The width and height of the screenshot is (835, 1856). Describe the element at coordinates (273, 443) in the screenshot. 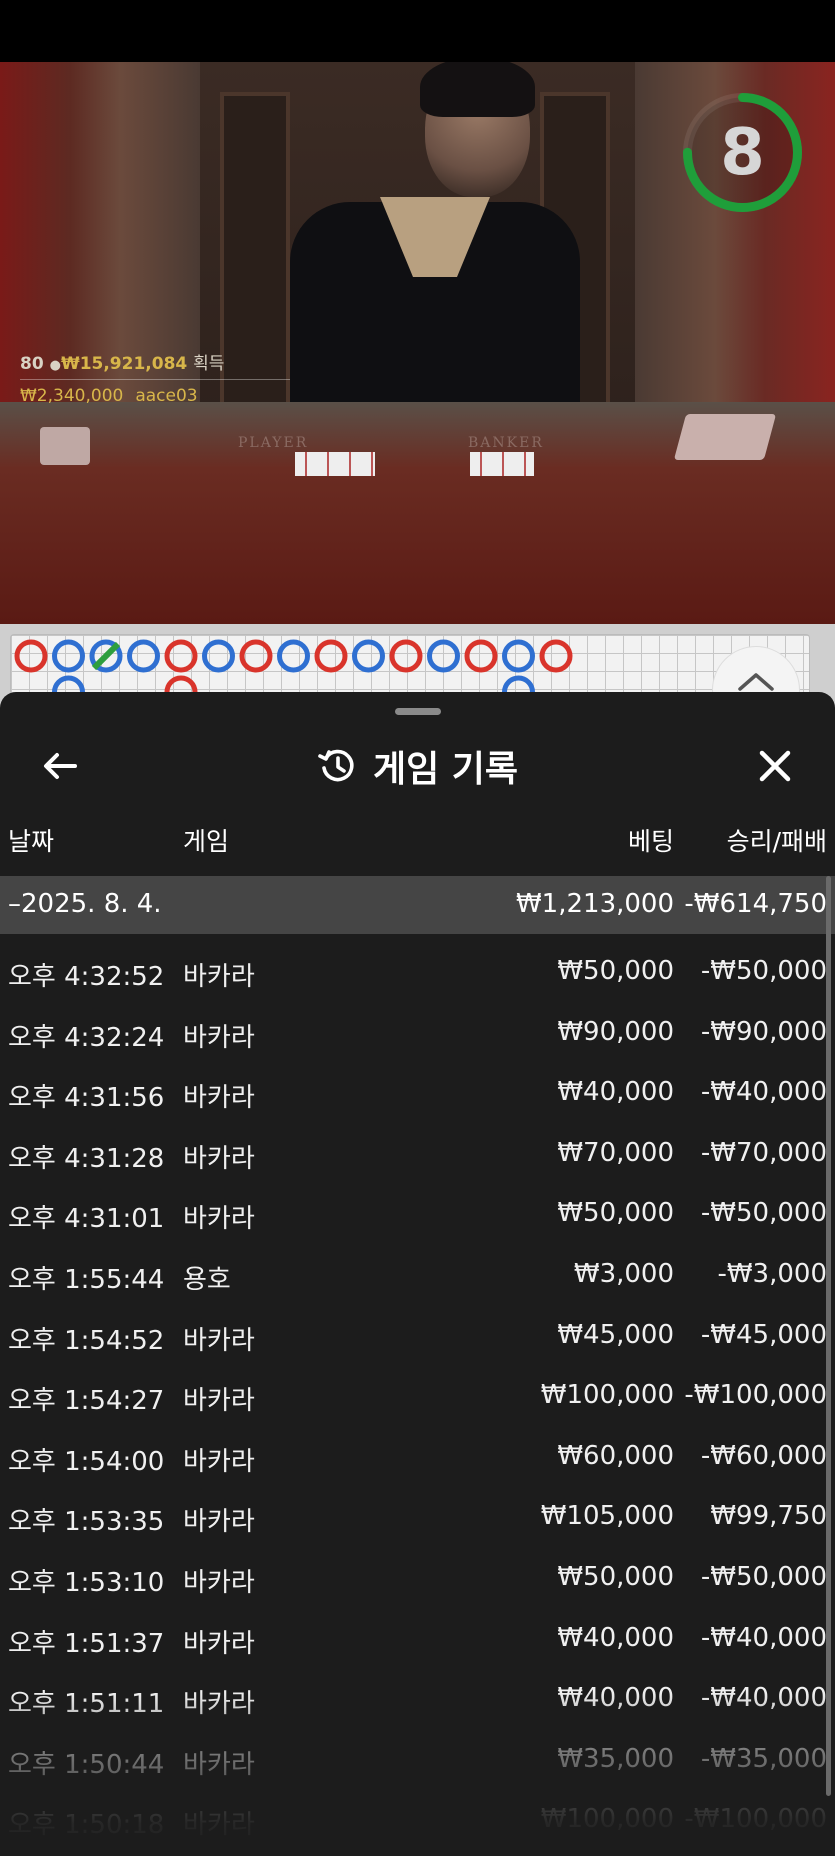

I see `table-player-label: PLAYER` at that location.